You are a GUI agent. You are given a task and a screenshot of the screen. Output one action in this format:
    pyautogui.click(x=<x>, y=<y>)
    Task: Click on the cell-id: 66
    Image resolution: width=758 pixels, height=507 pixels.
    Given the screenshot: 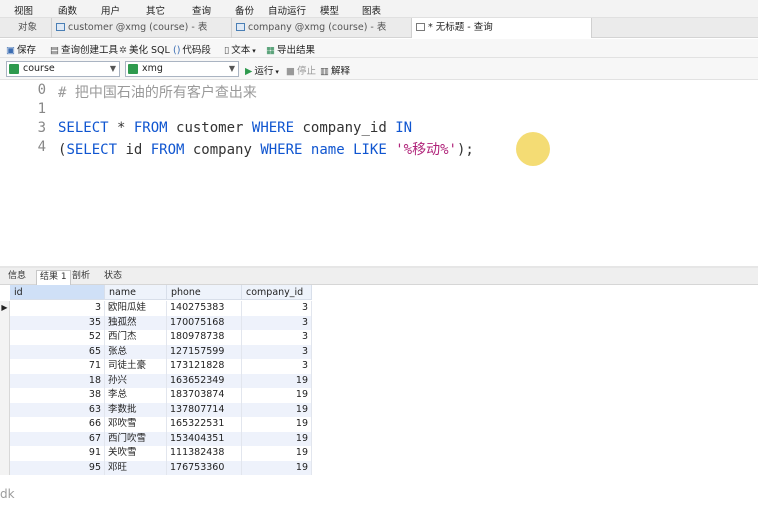 What is the action you would take?
    pyautogui.click(x=57, y=424)
    